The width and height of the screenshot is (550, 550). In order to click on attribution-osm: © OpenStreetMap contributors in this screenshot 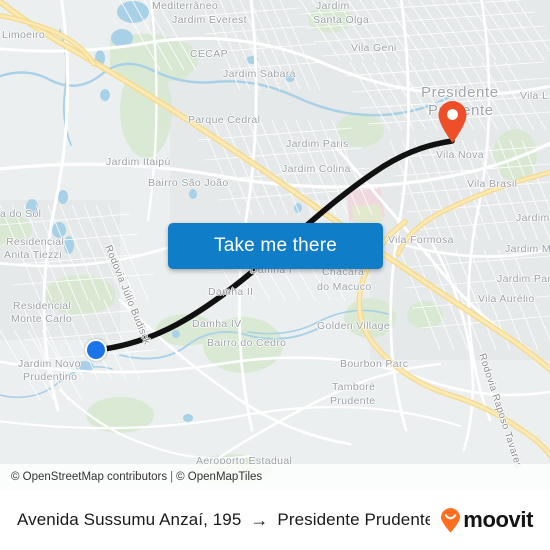, I will do `click(89, 477)`.